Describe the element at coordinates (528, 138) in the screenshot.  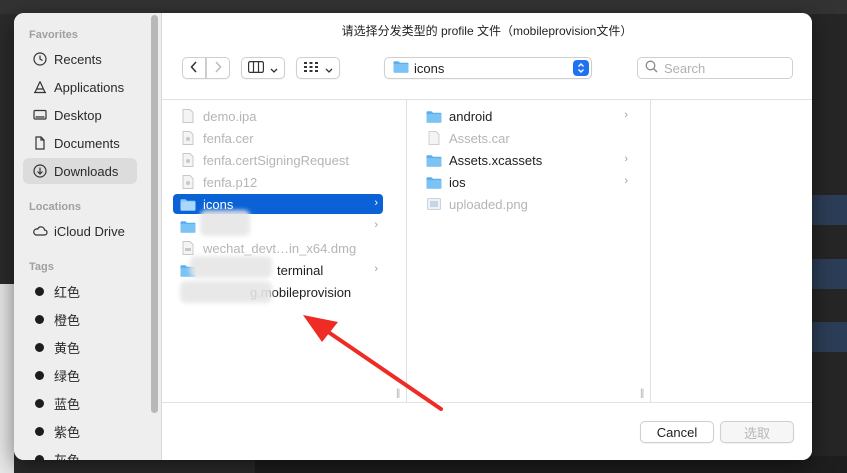
I see `file-row: Assets.car` at that location.